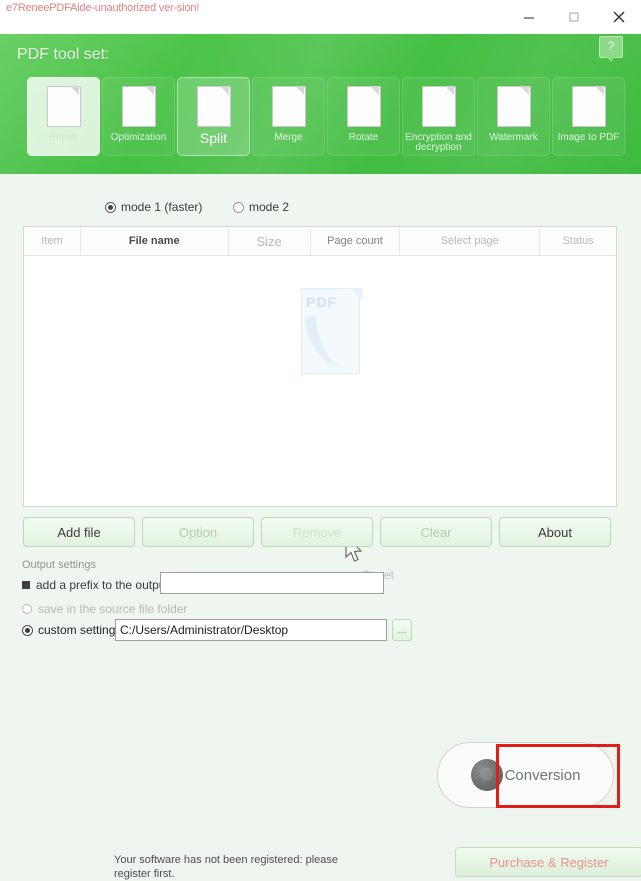 Image resolution: width=641 pixels, height=881 pixels. I want to click on option-button: Option, so click(198, 532).